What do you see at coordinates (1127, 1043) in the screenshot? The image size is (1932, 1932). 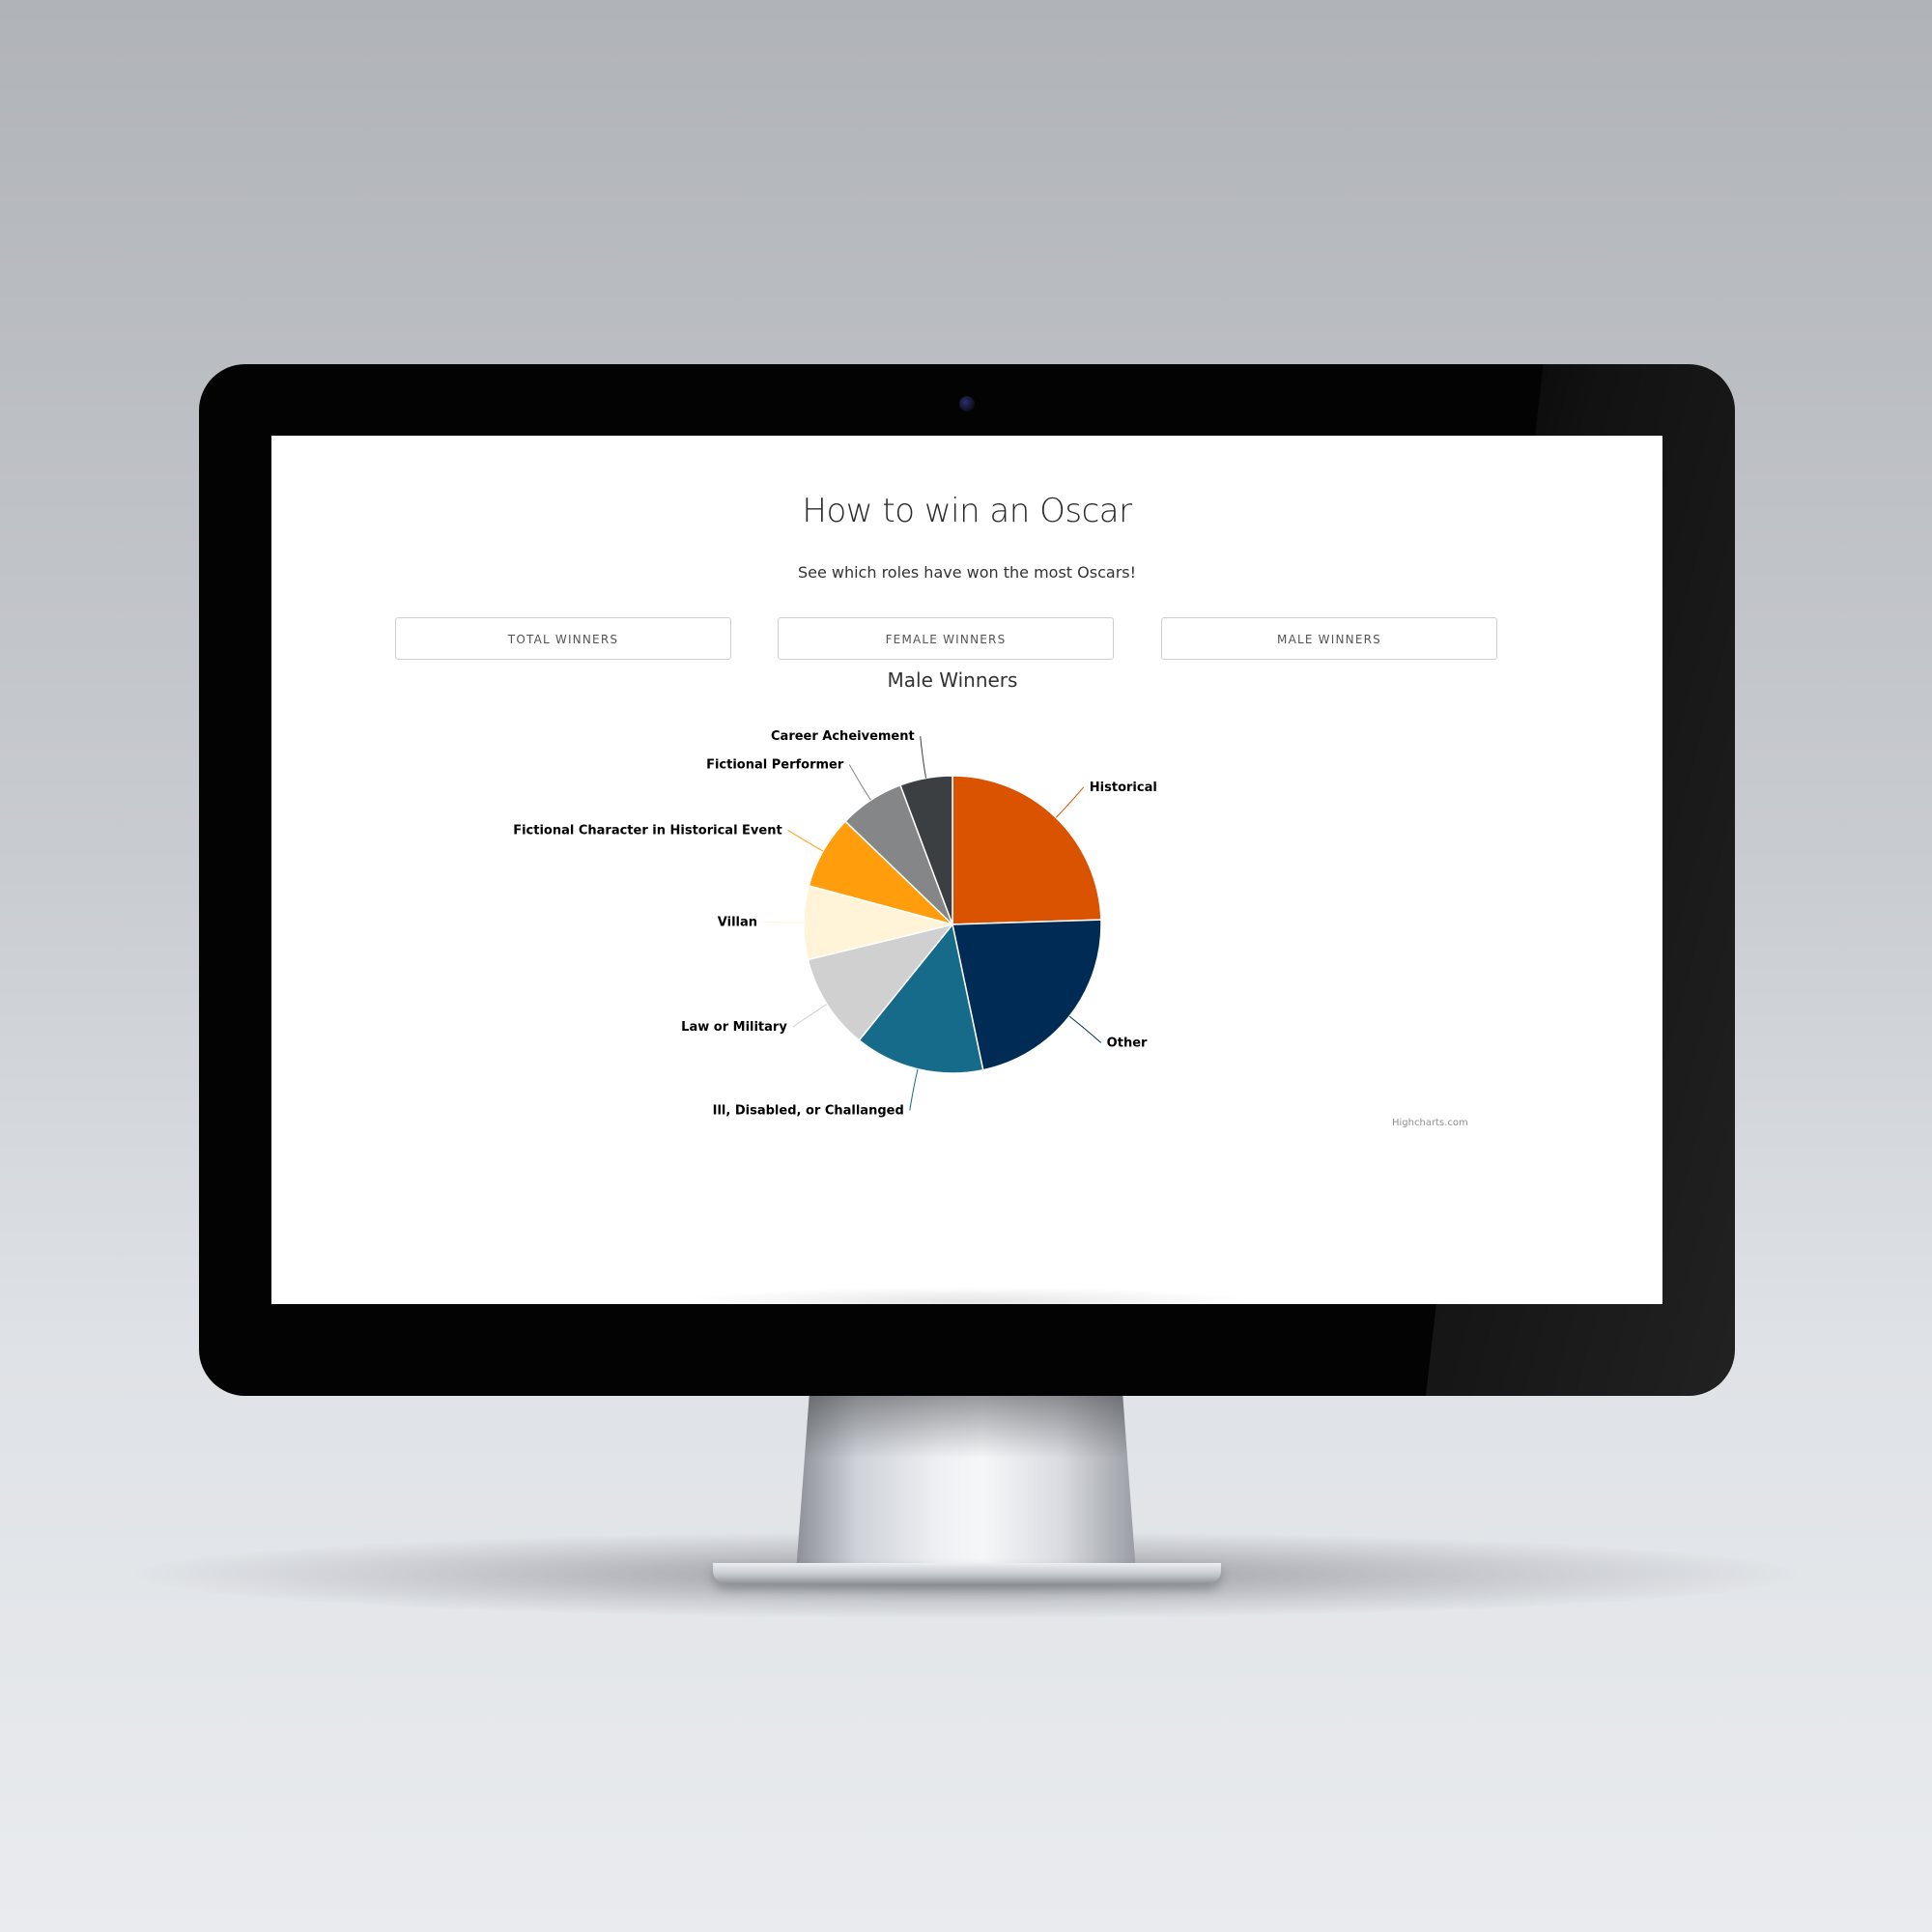 I see `pie-label-1: Other` at bounding box center [1127, 1043].